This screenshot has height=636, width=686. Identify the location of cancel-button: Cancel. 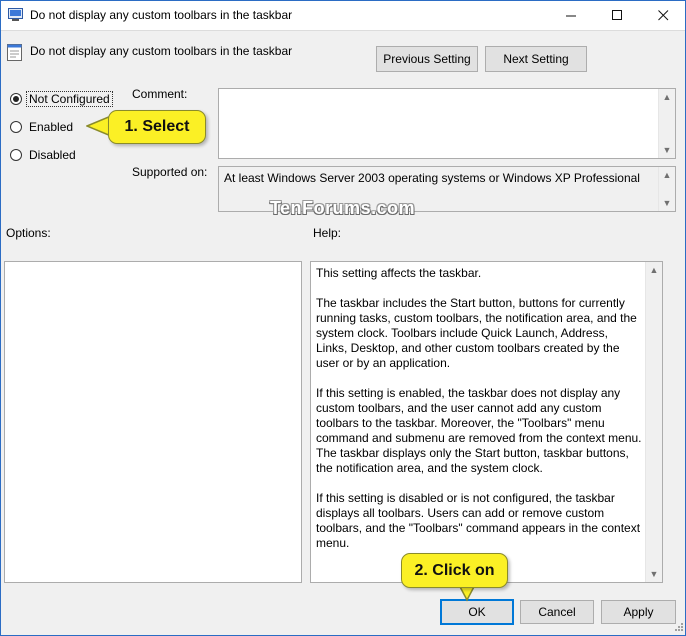
(557, 612).